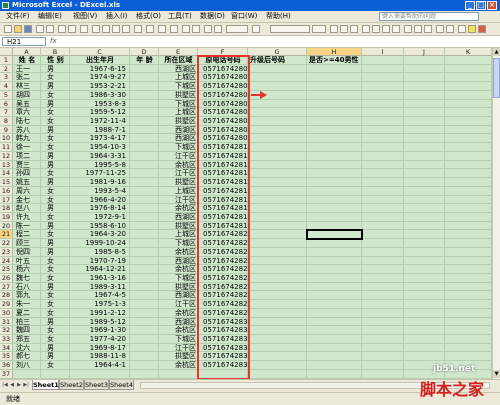 This screenshot has height=405, width=500. Describe the element at coordinates (99, 304) in the screenshot. I see `cell-birthdate: 1975-1-3` at that location.